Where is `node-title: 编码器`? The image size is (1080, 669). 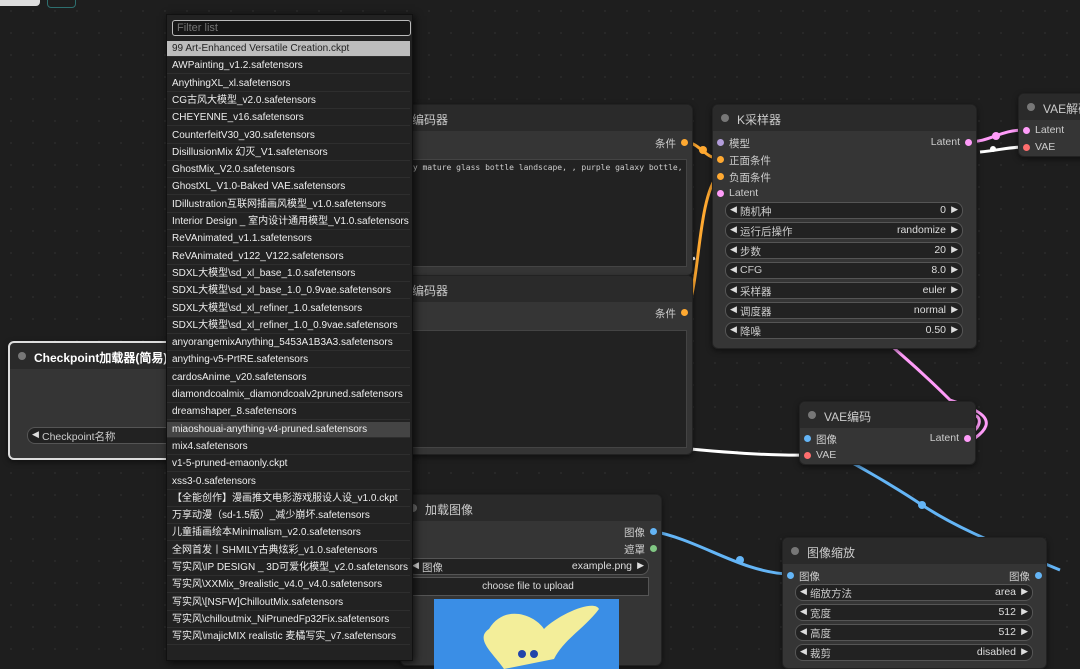 node-title: 编码器 is located at coordinates (430, 291).